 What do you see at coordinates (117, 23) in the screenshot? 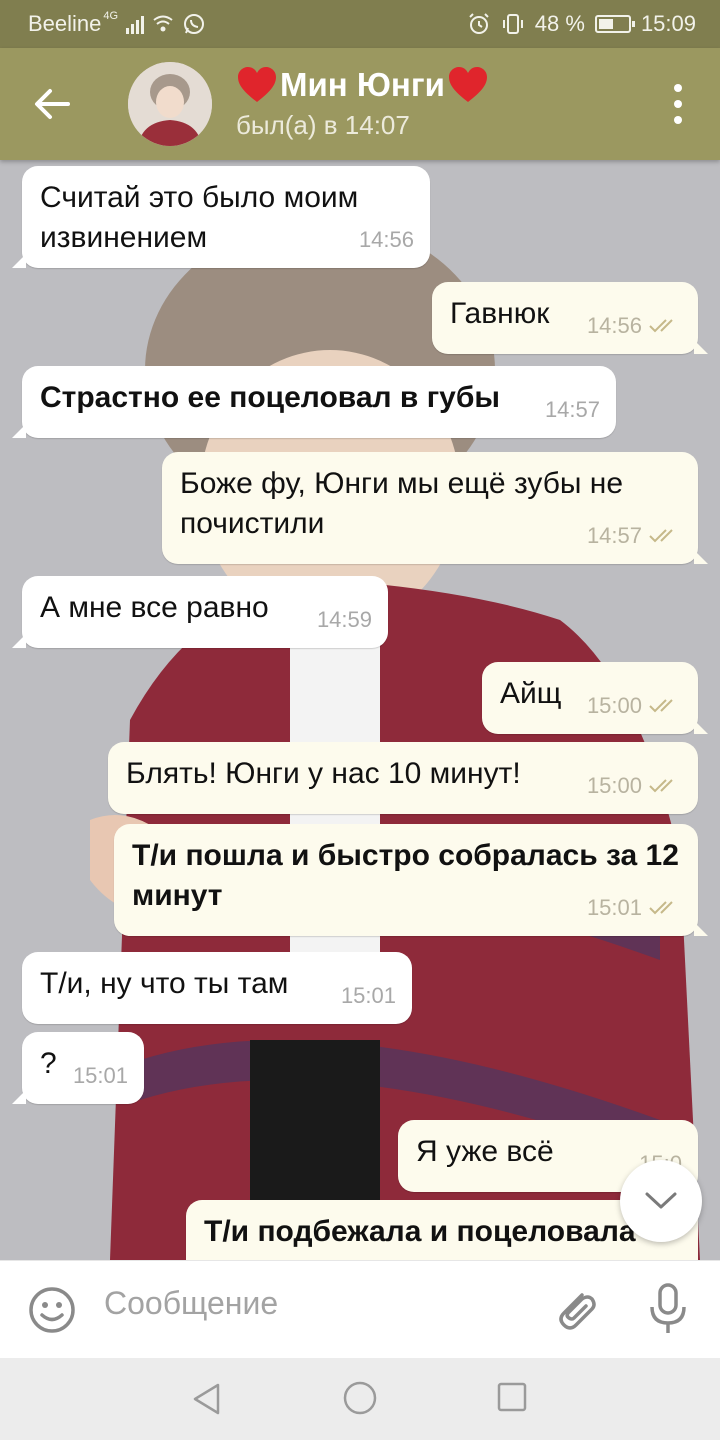
I see `status-left: Beeline 4G` at bounding box center [117, 23].